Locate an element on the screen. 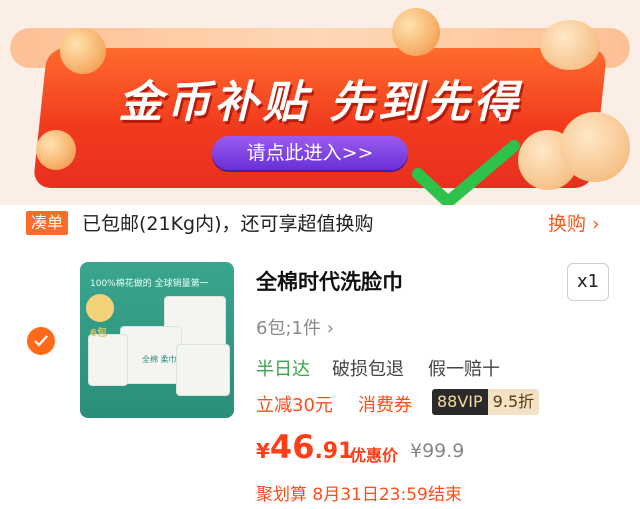 The width and height of the screenshot is (640, 509). quantity-button: x1 is located at coordinates (588, 282).